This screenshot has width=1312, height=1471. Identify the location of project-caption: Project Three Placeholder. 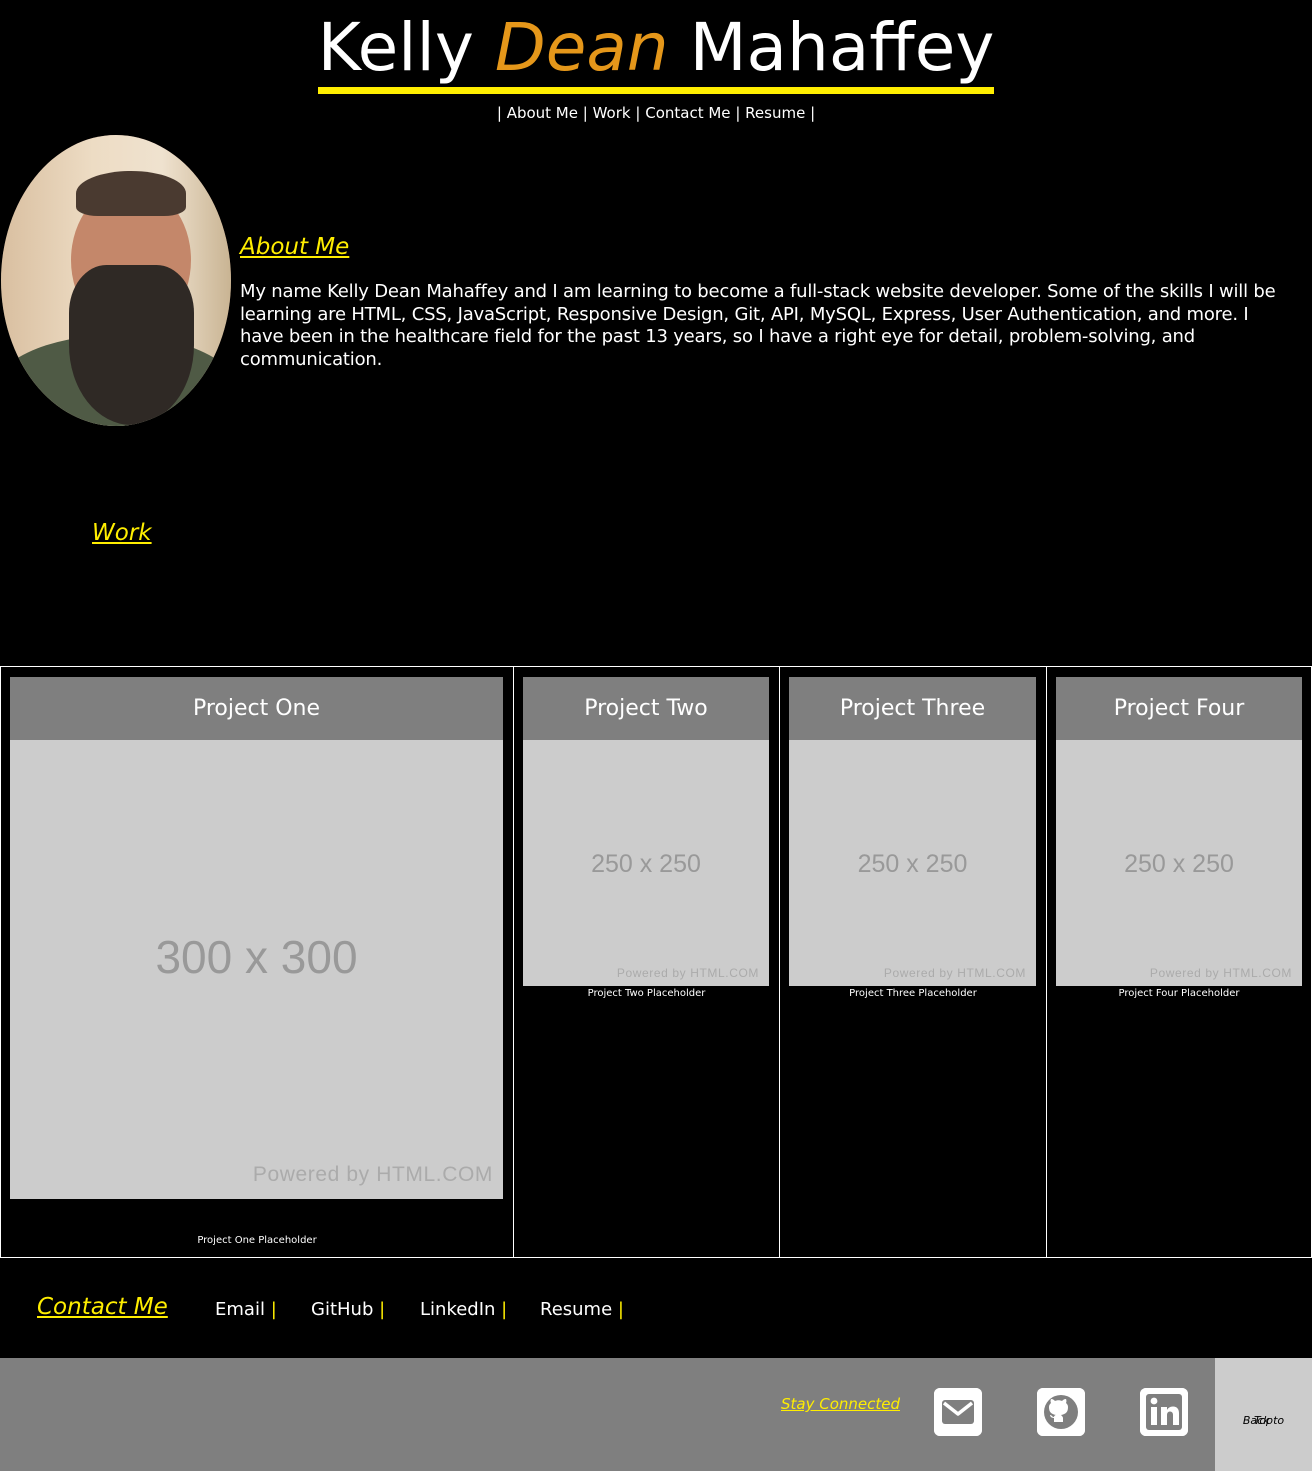
(913, 993).